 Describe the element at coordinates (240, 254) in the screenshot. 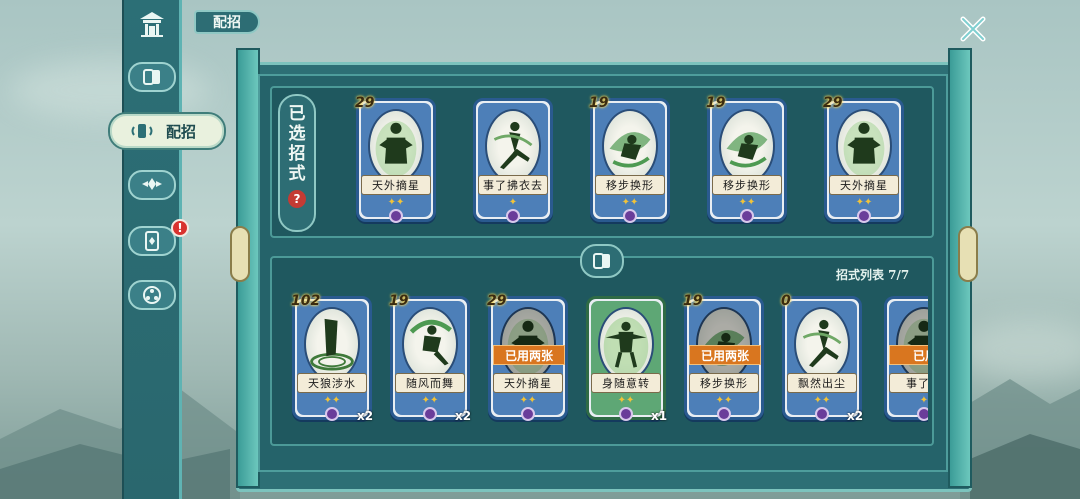

I see `left-page-knob` at that location.